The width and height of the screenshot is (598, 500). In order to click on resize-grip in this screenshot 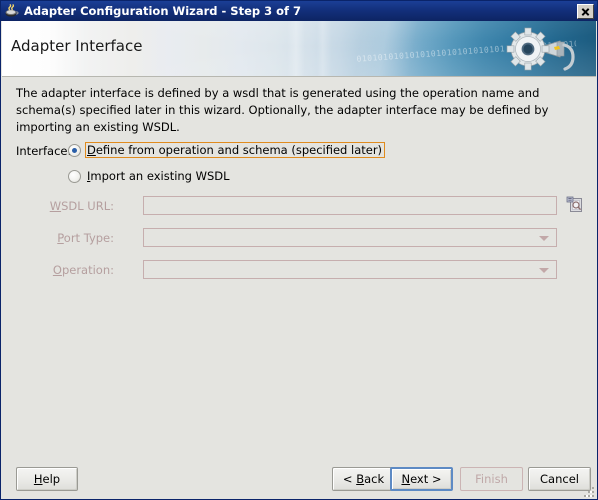, I will do `click(587, 490)`.